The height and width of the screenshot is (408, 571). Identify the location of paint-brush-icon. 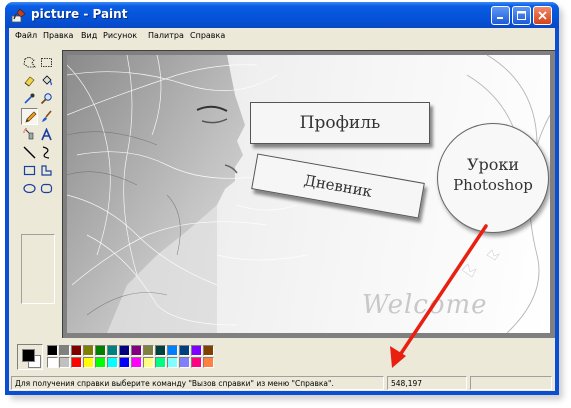
(19, 15).